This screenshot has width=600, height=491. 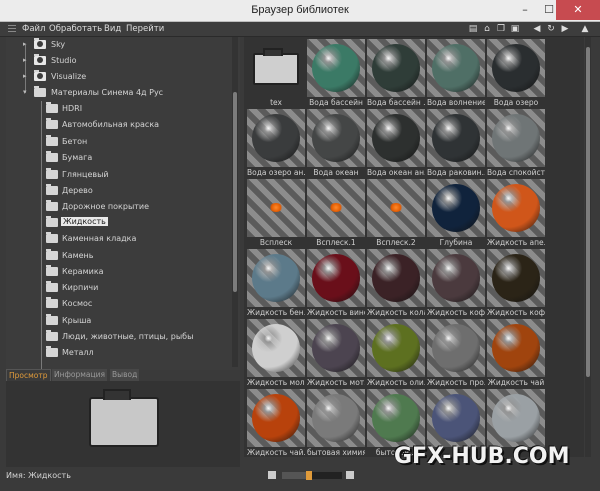 I want to click on menu-file: Файл, so click(x=33, y=29).